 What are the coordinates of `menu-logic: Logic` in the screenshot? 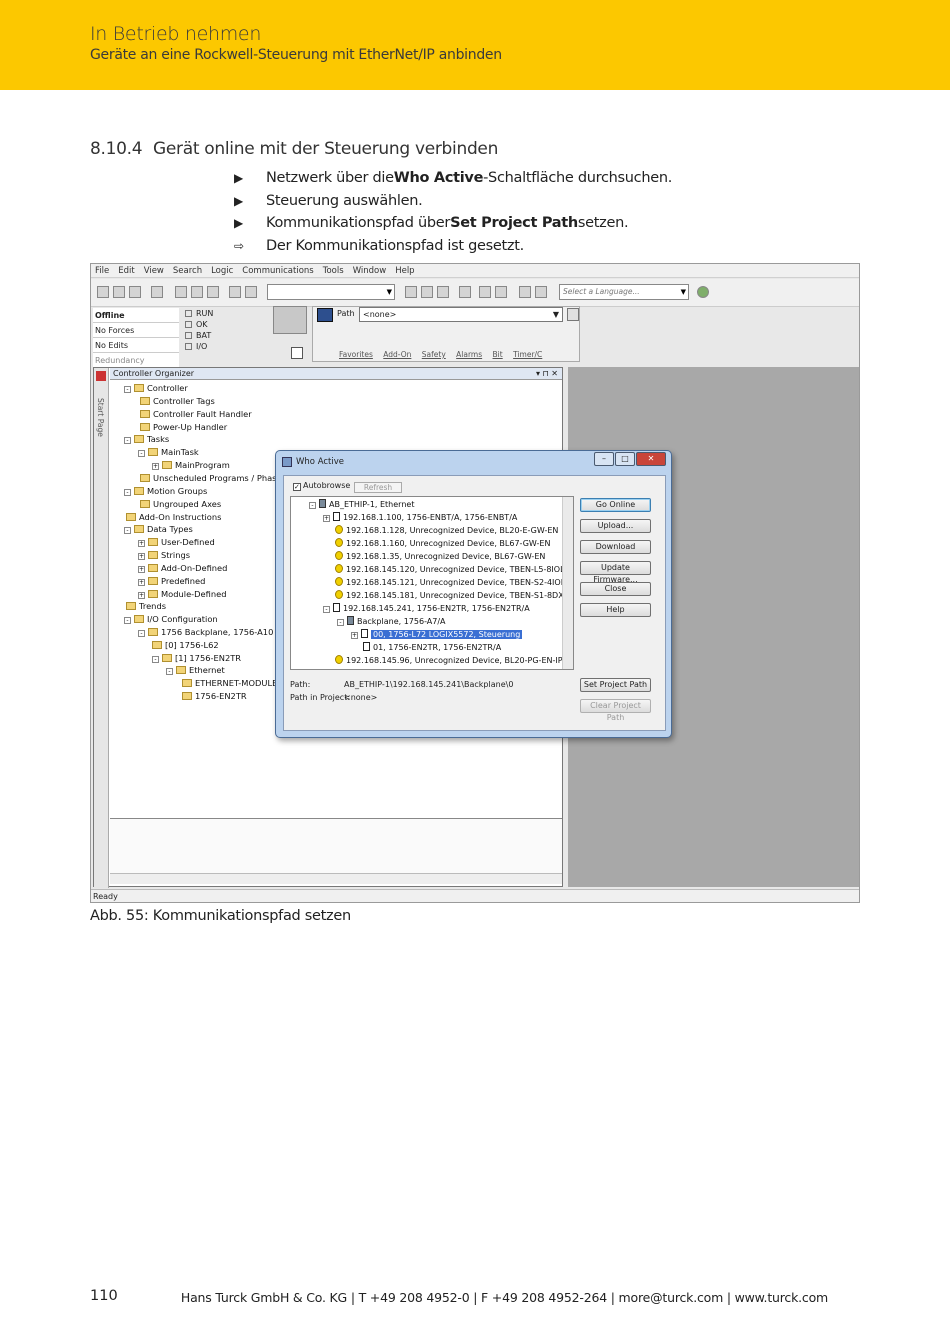 It's located at (222, 270).